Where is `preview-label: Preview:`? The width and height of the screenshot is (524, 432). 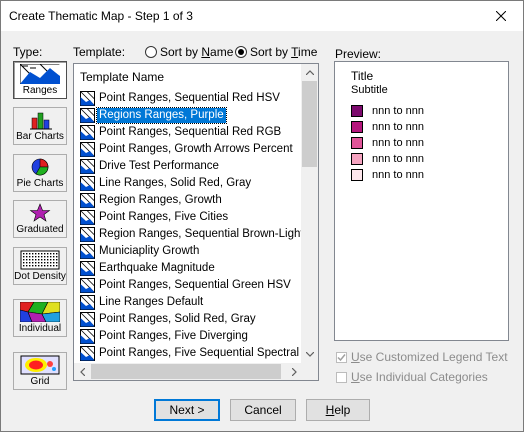 preview-label: Preview: is located at coordinates (358, 54).